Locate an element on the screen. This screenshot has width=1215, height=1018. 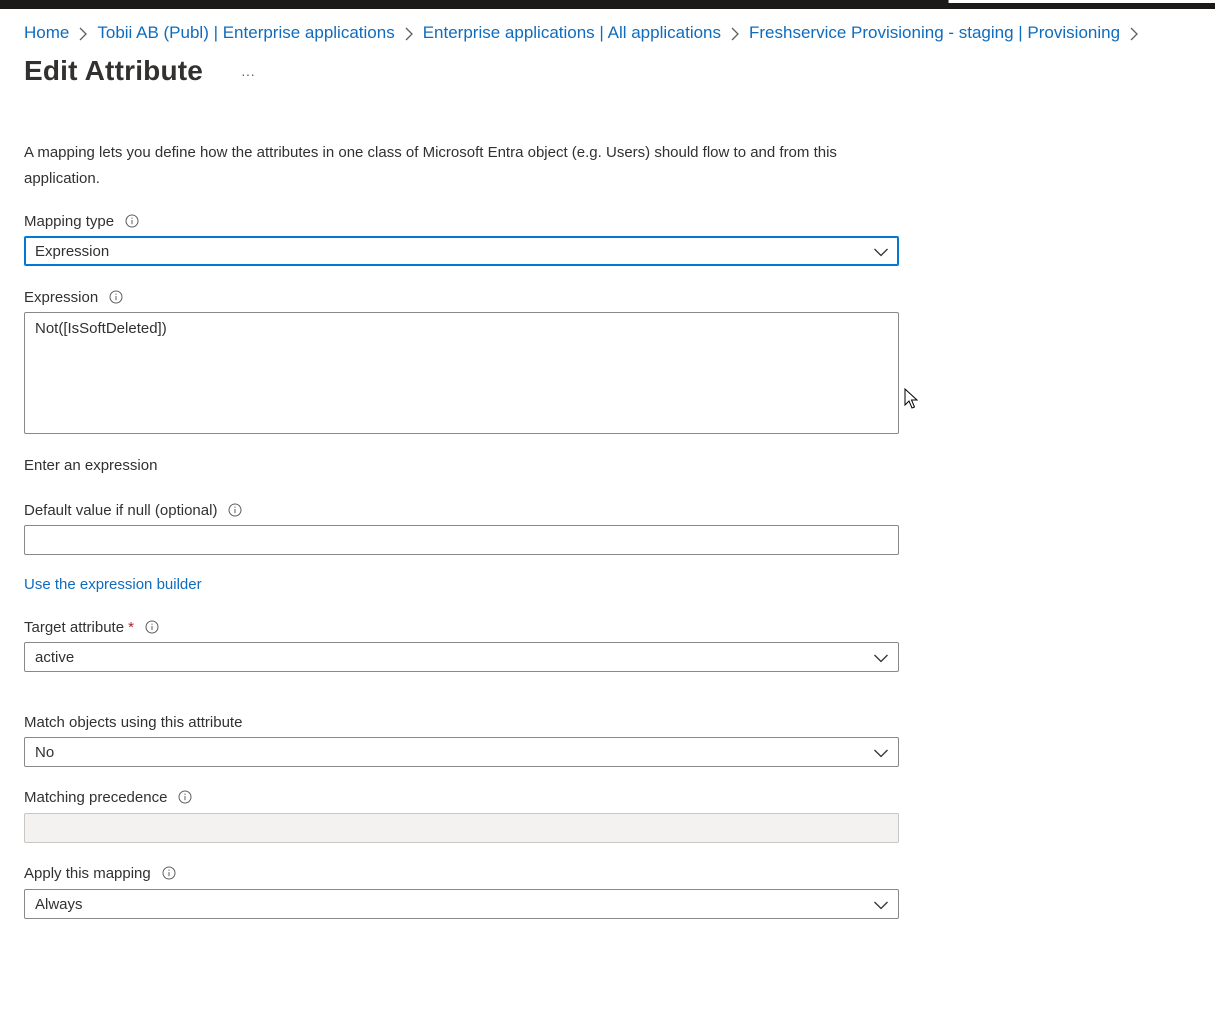
breadcrumb-home: Home is located at coordinates (46, 33).